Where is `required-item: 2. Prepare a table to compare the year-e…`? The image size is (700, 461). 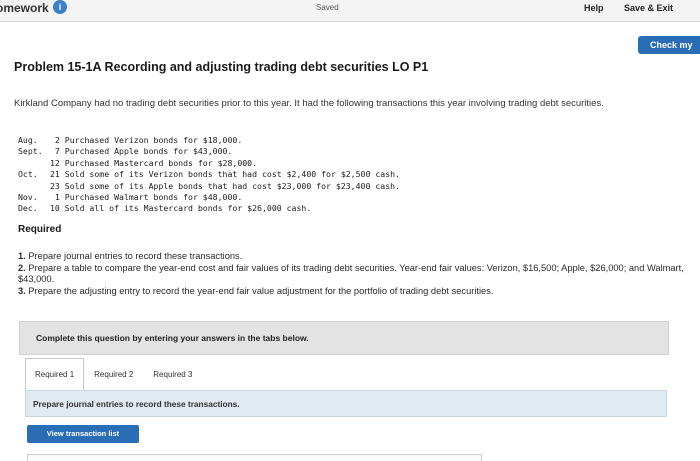
required-item: 2. Prepare a table to compare the year-e… is located at coordinates (354, 274).